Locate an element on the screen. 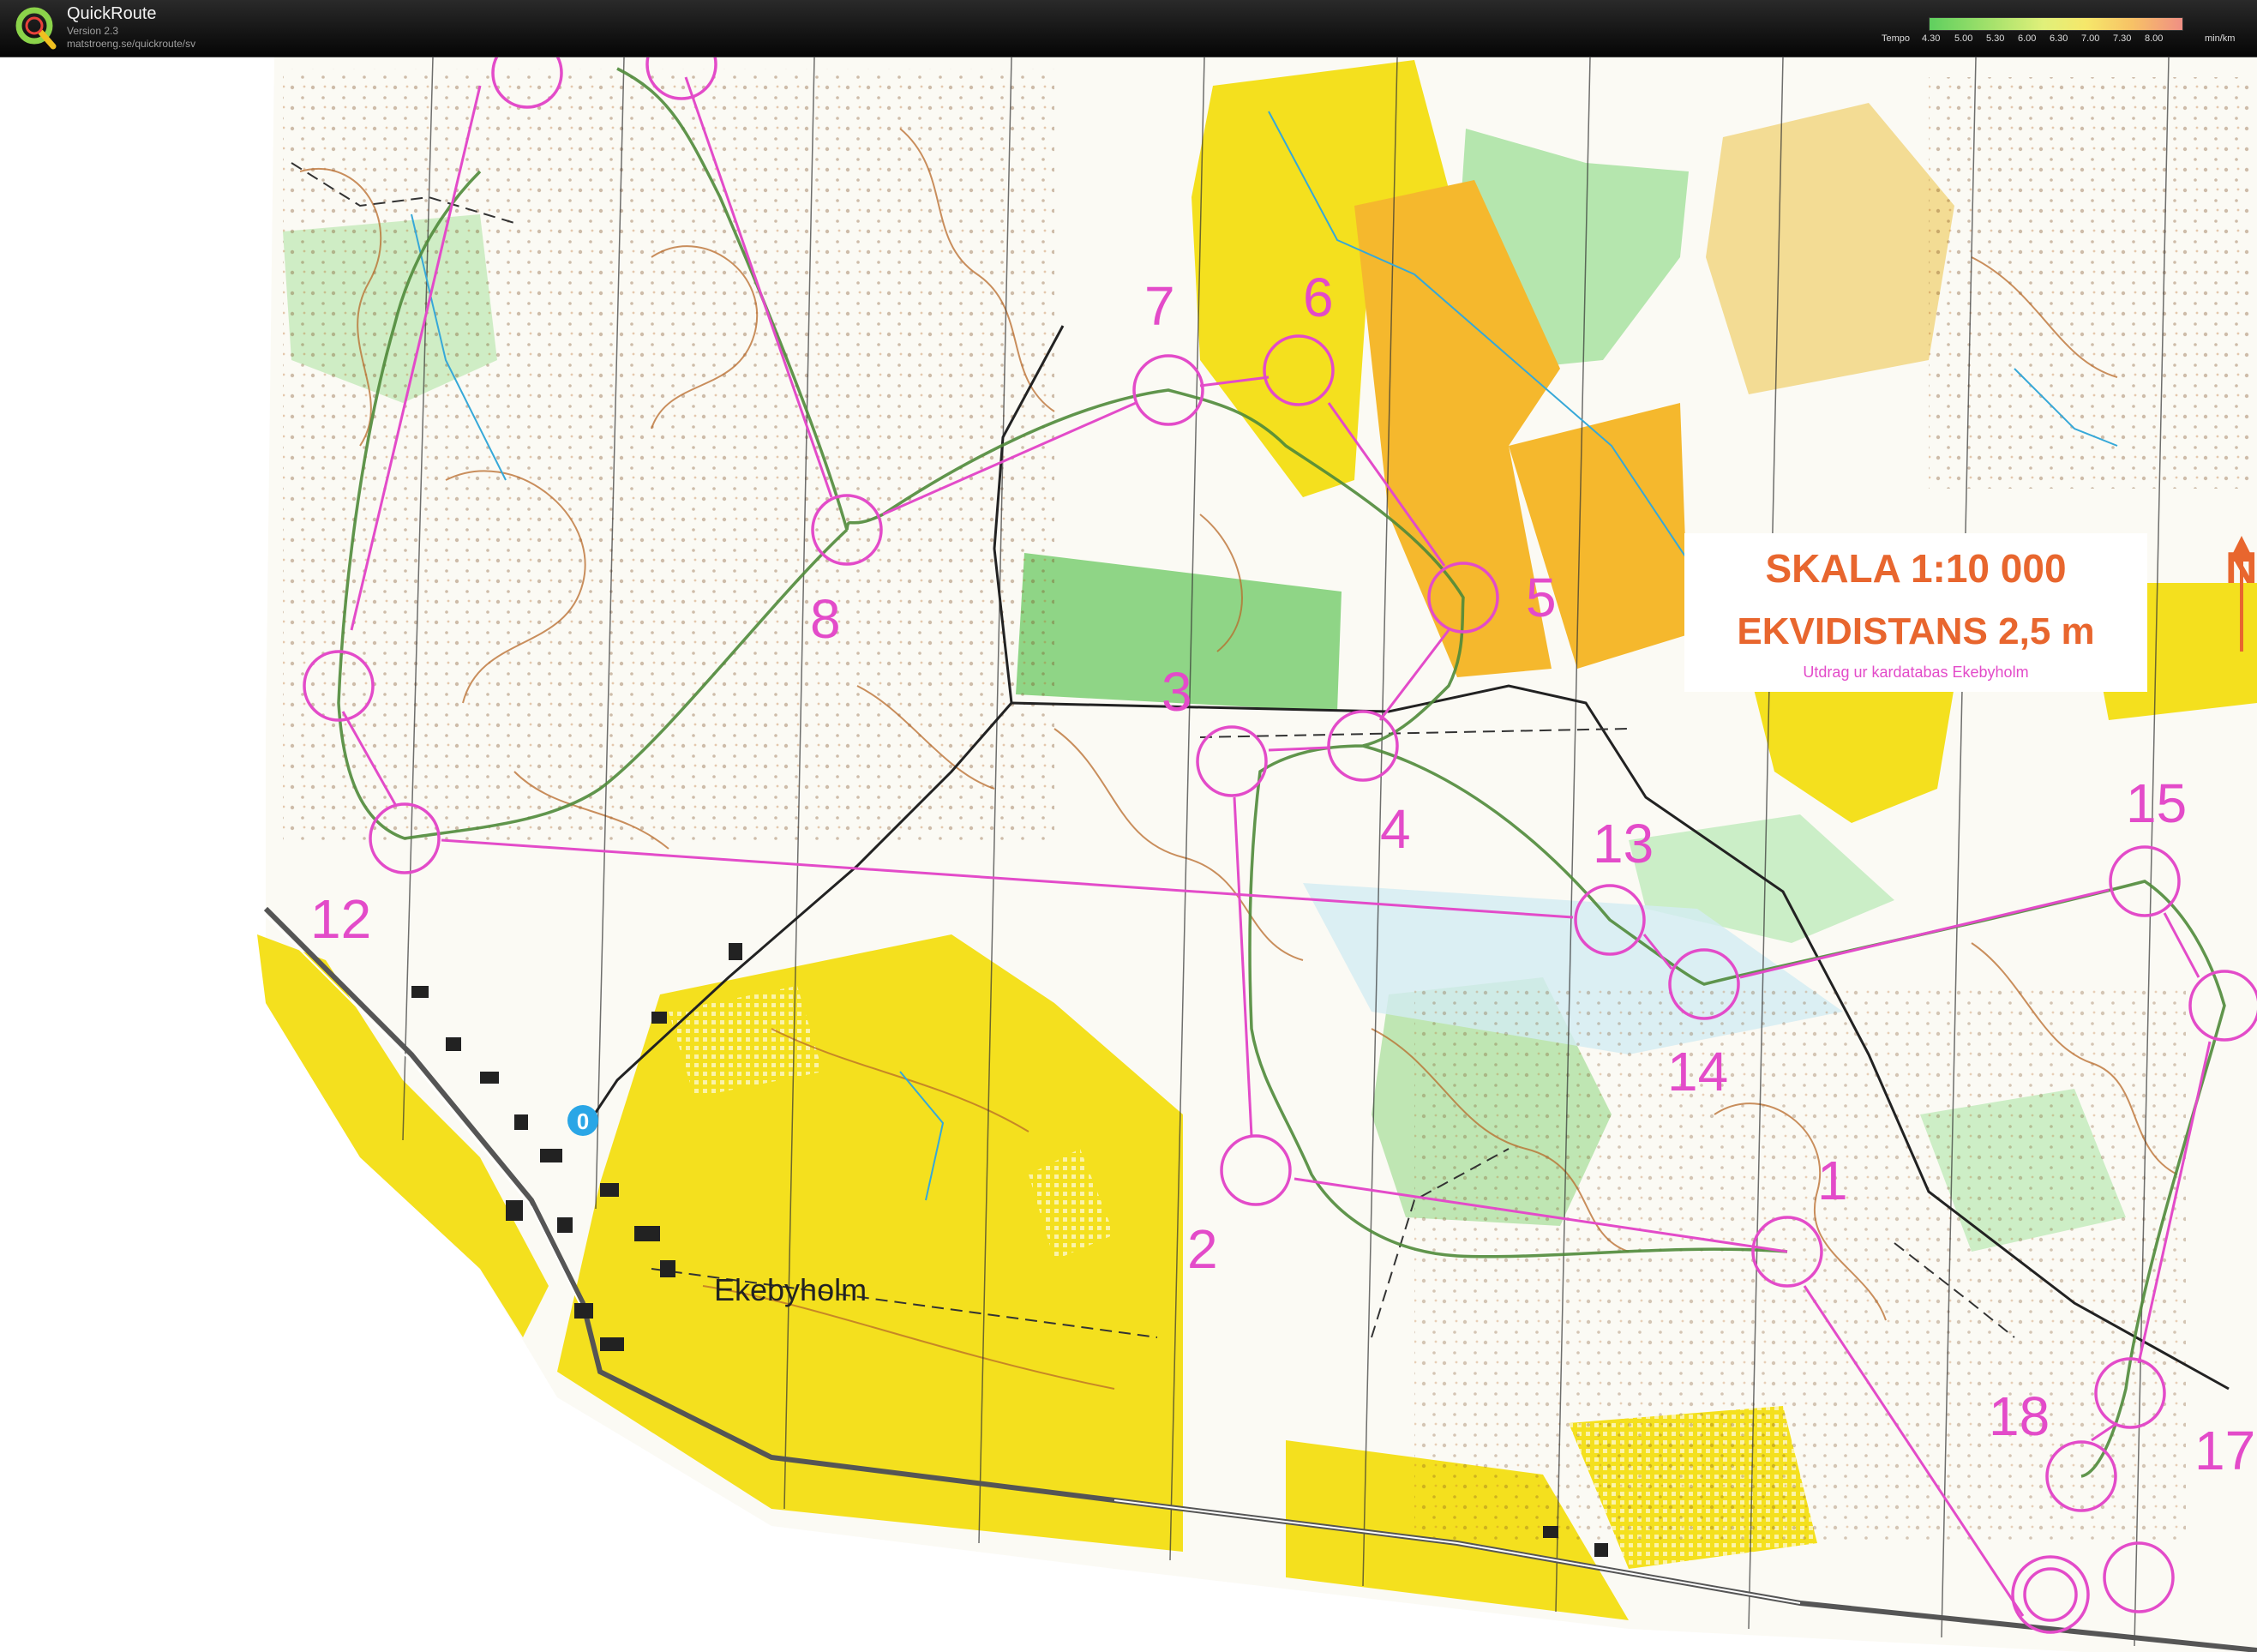  control-number: 14 is located at coordinates (1698, 1071).